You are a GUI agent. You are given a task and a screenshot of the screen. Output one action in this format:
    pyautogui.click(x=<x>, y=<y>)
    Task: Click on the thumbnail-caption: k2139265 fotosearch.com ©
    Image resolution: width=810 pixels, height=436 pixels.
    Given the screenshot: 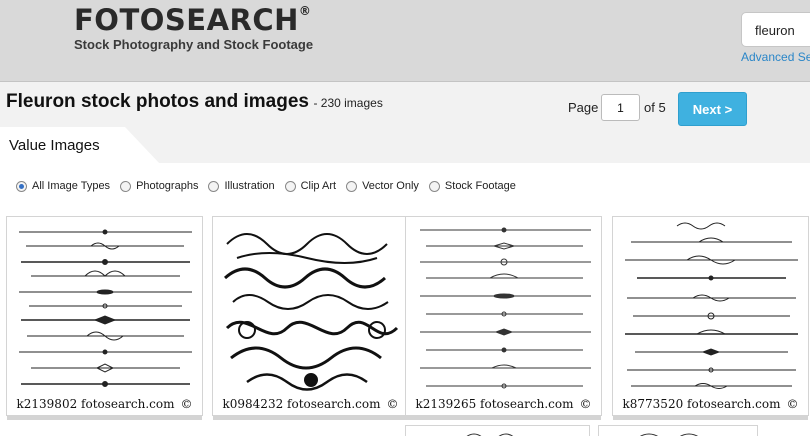 What is the action you would take?
    pyautogui.click(x=503, y=404)
    